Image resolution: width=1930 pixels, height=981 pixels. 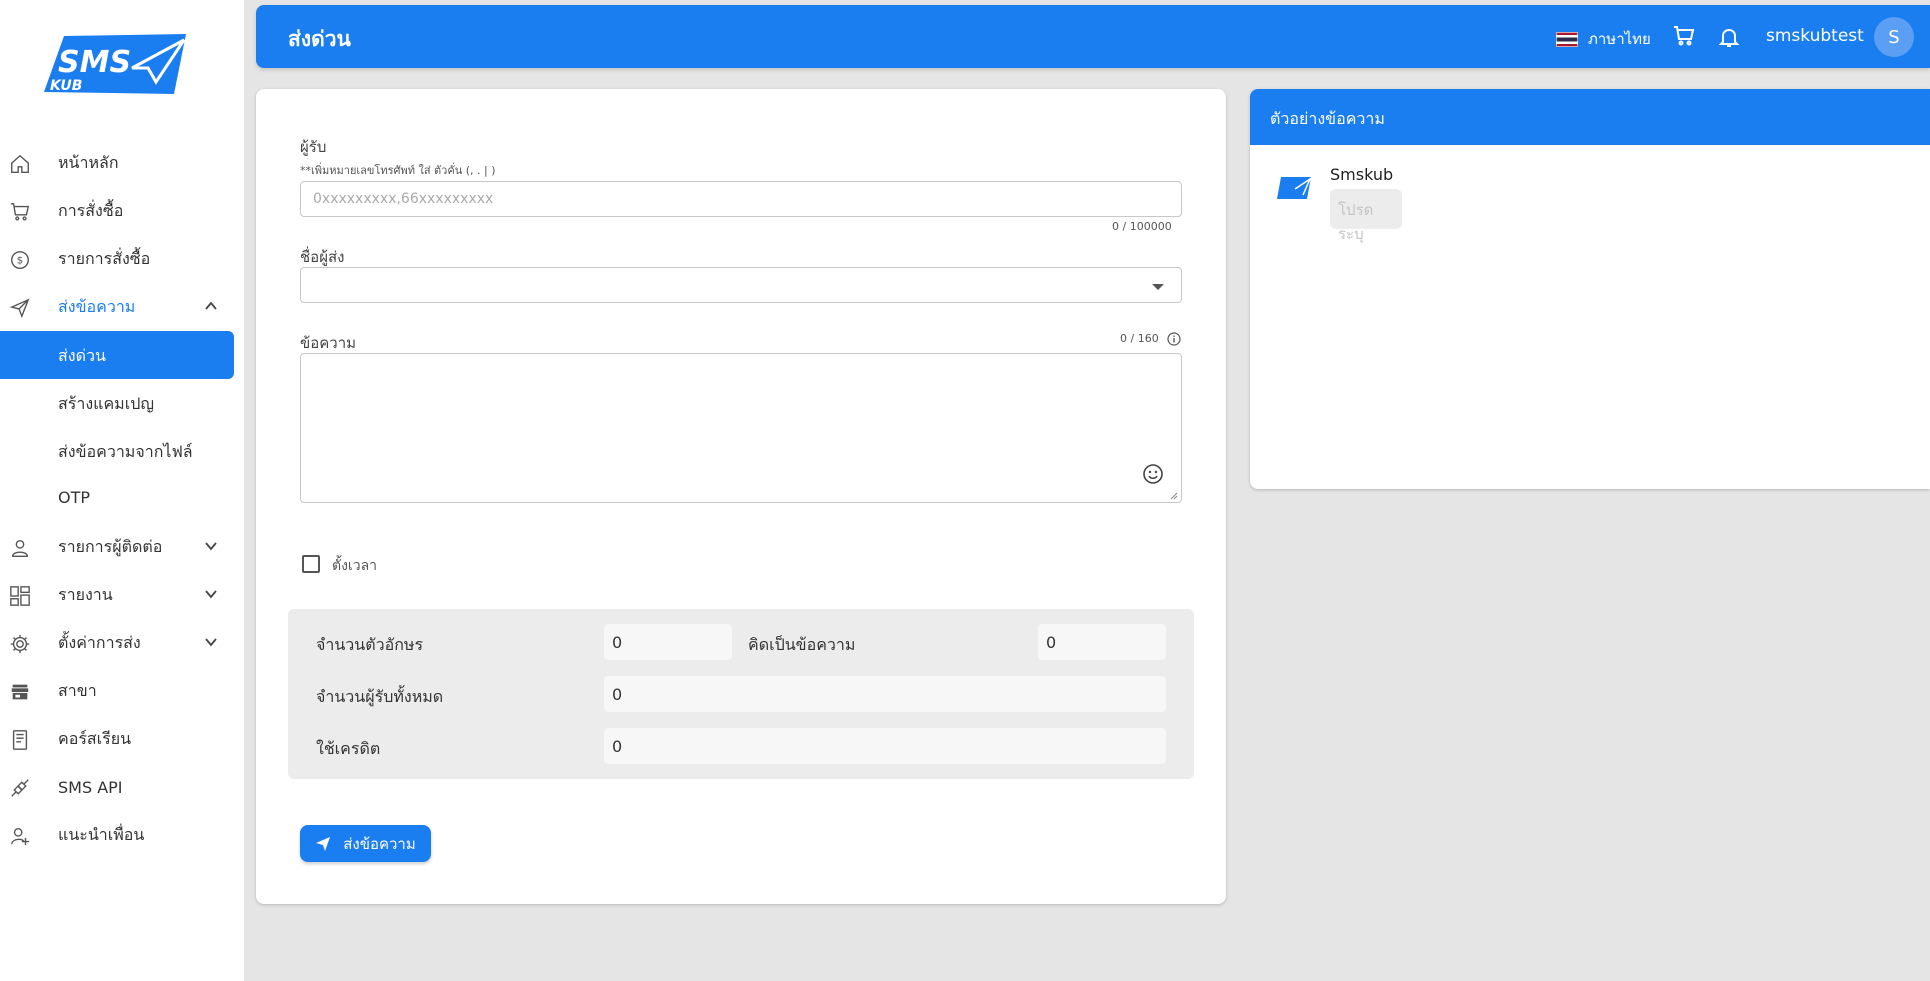 What do you see at coordinates (125, 451) in the screenshot?
I see `sidebar-subitem-label: ส่งข้อความจากไฟล์` at bounding box center [125, 451].